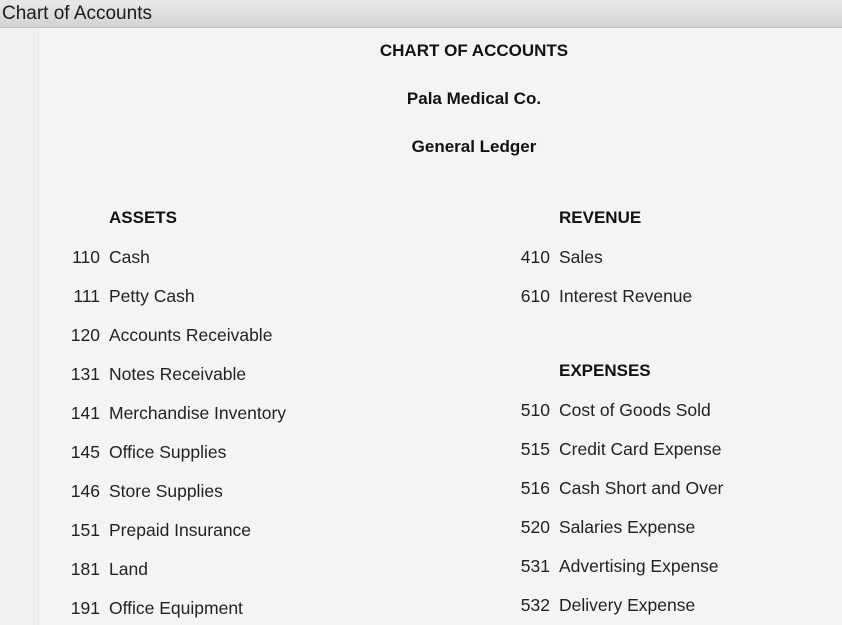 The width and height of the screenshot is (842, 625). Describe the element at coordinates (19, 326) in the screenshot. I see `left-gutter` at that location.